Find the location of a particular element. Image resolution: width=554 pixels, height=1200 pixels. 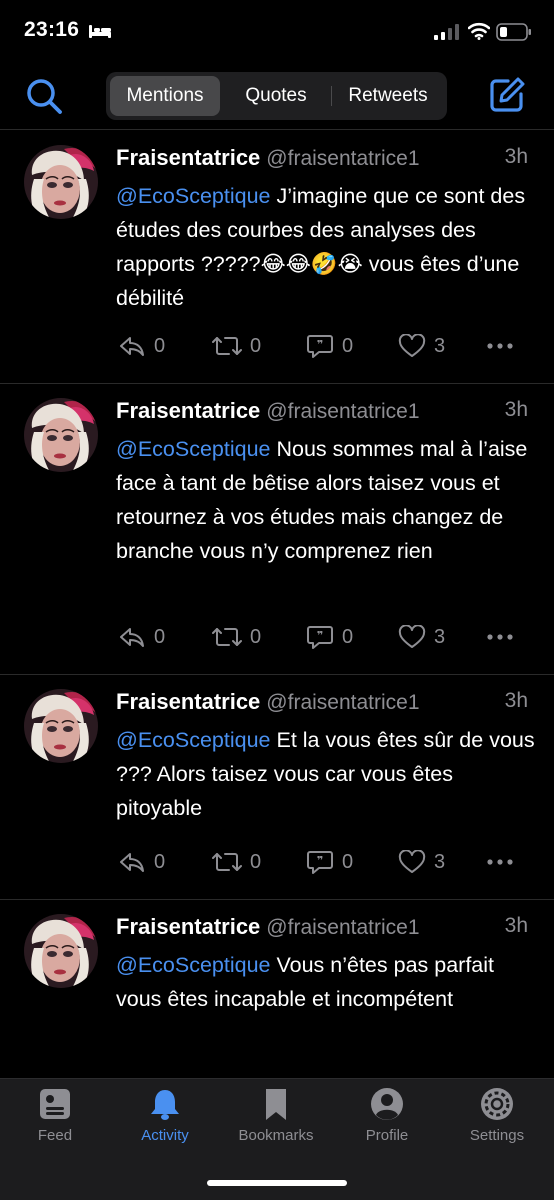

bell-icon is located at coordinates (165, 1105).